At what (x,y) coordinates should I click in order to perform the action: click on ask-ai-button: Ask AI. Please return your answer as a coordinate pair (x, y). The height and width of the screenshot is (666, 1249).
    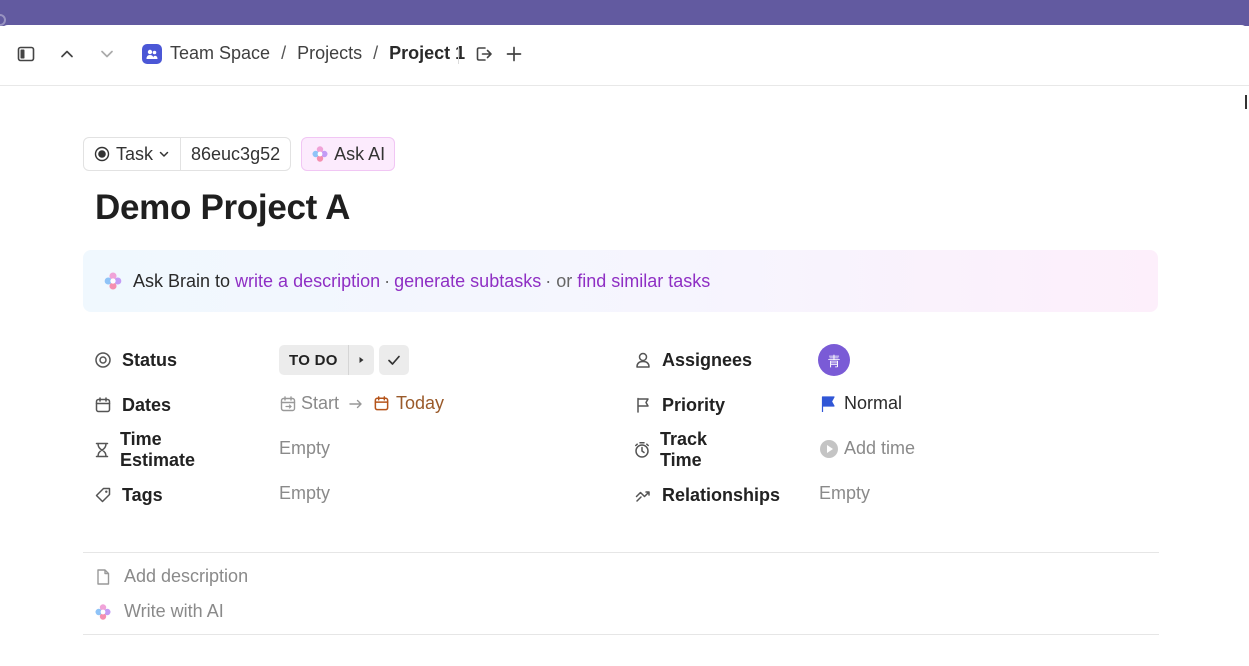
    Looking at the image, I should click on (348, 154).